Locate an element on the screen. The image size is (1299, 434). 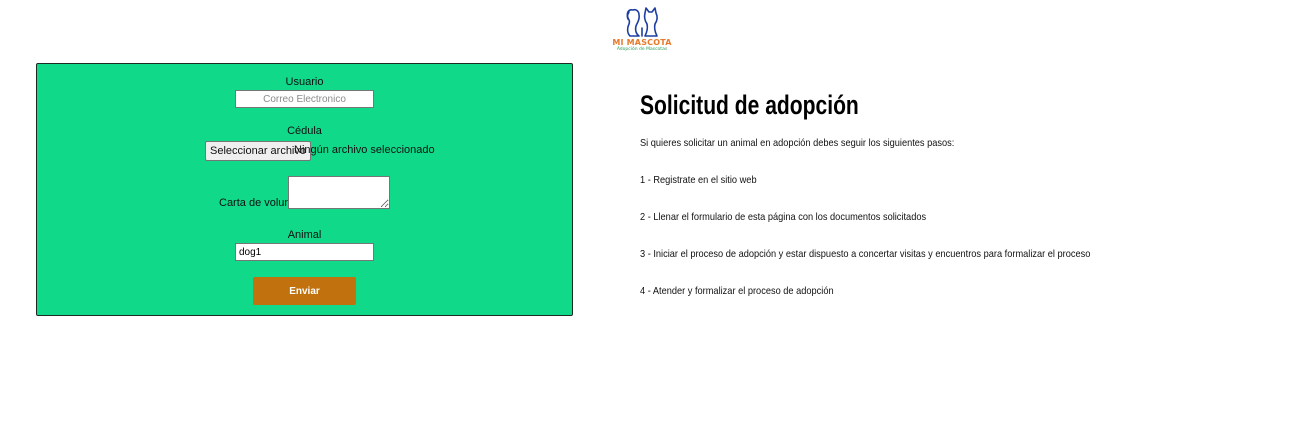
cedula-label: Cédula is located at coordinates (304, 131).